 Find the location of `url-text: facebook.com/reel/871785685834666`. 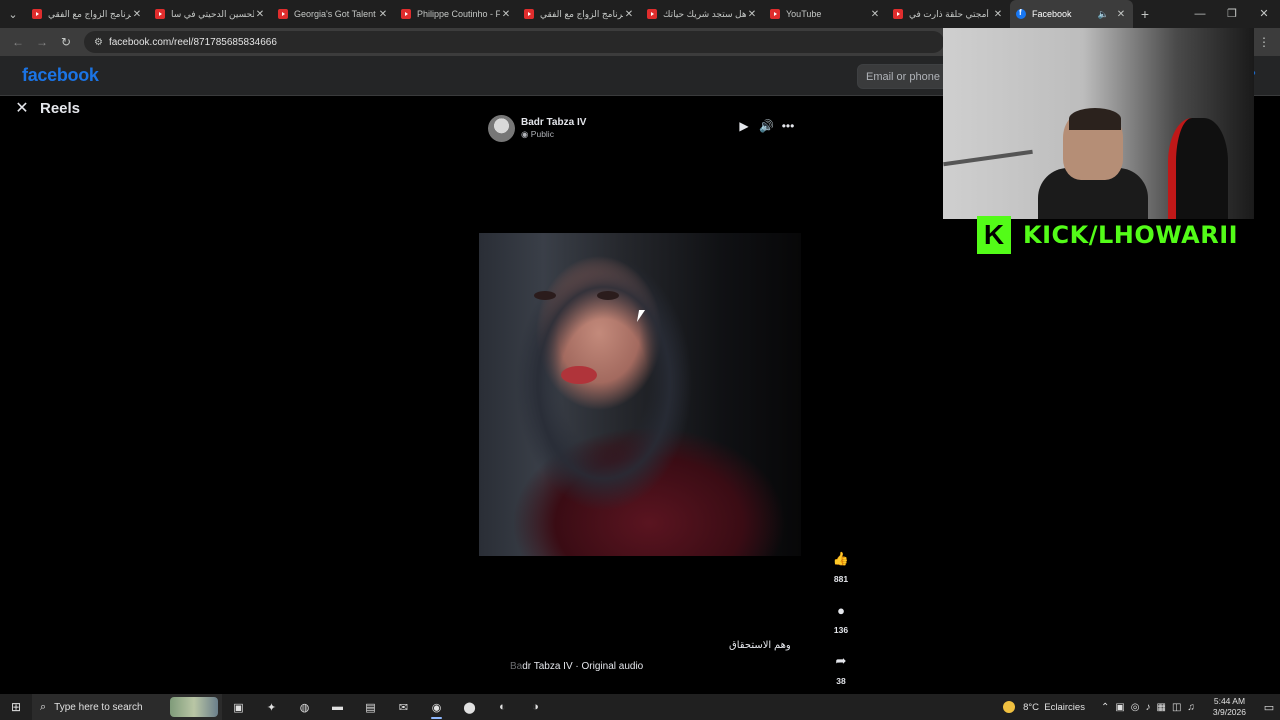

url-text: facebook.com/reel/871785685834666 is located at coordinates (192, 42).